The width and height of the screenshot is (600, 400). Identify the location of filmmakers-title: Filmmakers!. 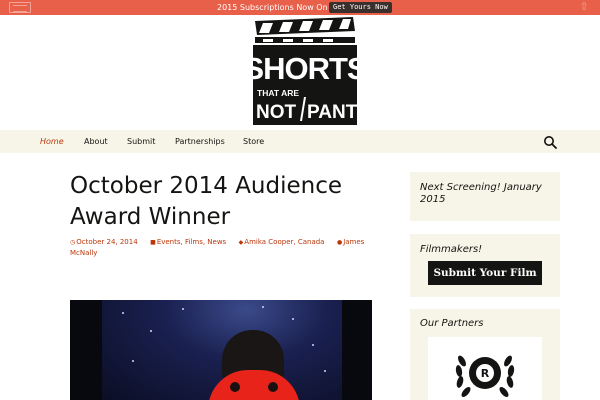
(451, 249).